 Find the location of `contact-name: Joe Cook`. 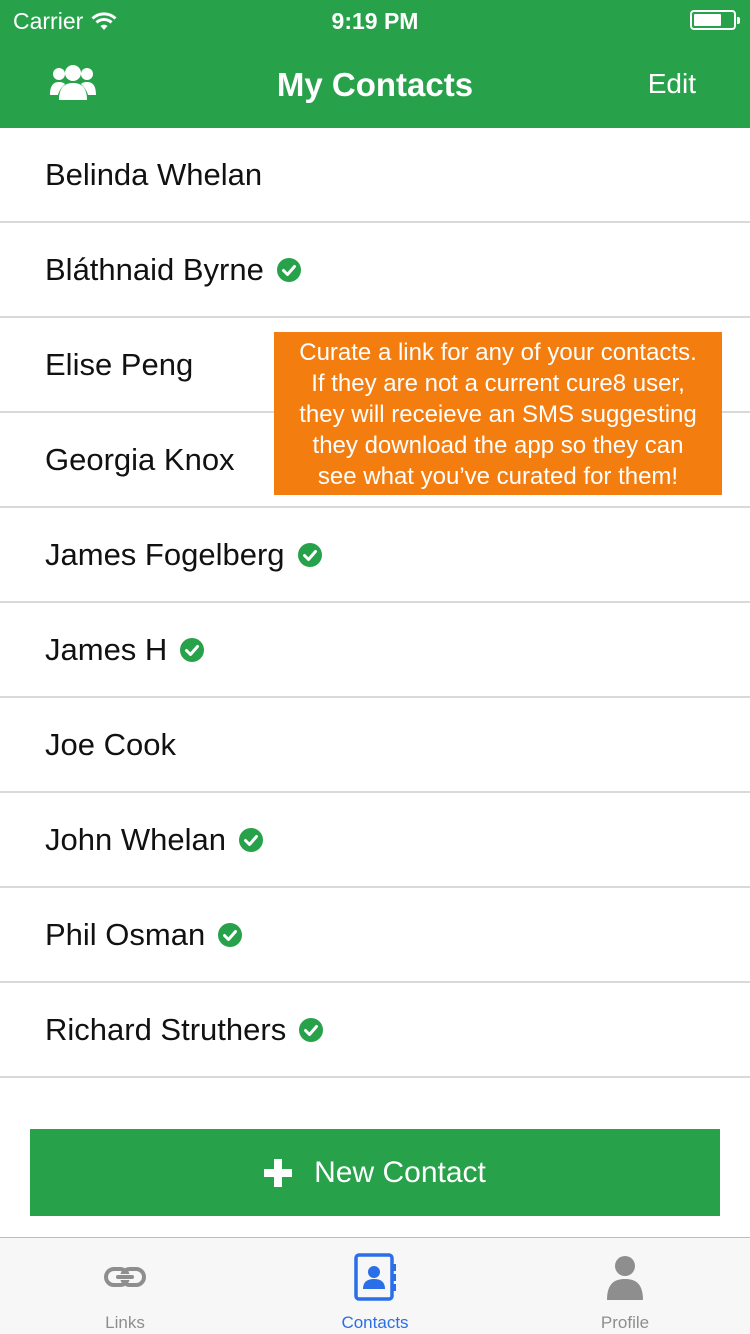

contact-name: Joe Cook is located at coordinates (110, 744).